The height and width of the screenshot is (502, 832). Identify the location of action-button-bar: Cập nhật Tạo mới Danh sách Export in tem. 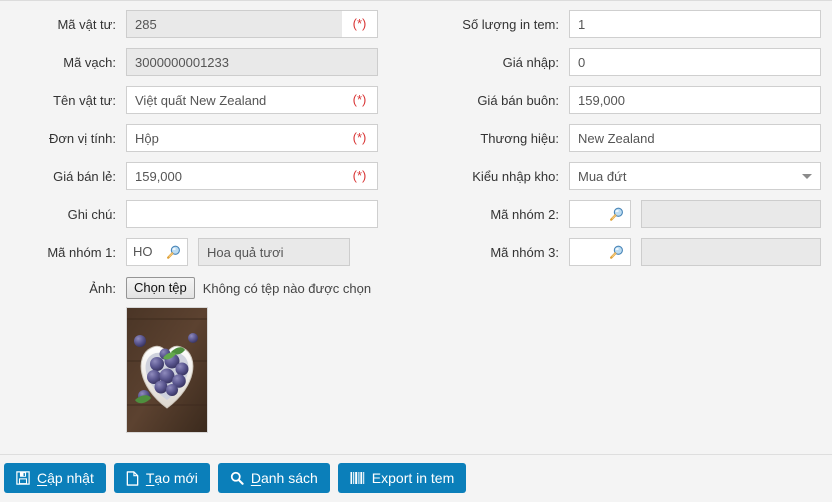
(235, 478).